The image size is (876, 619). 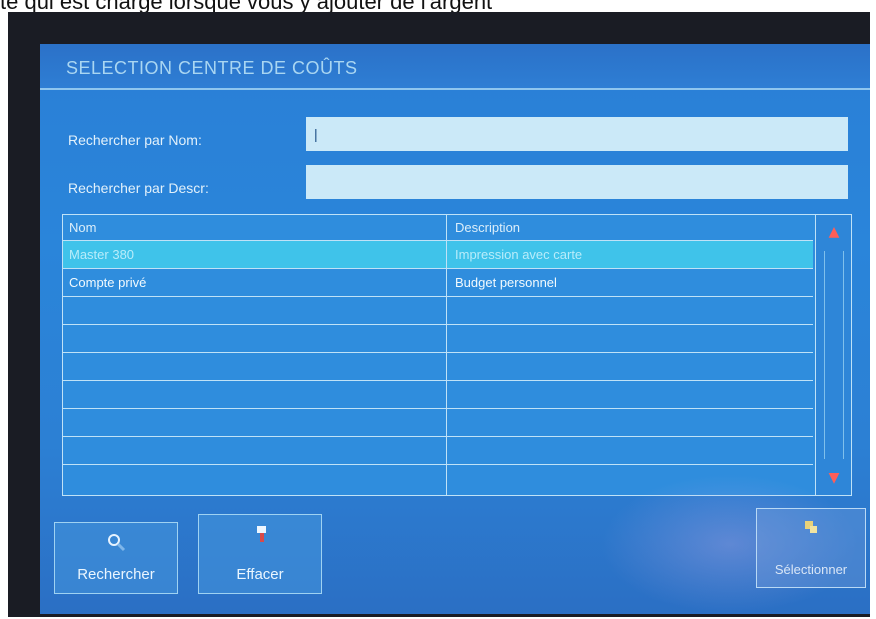 What do you see at coordinates (455, 67) in the screenshot?
I see `dialog-title-bar: SELECTION CENTRE DE COÛTS` at bounding box center [455, 67].